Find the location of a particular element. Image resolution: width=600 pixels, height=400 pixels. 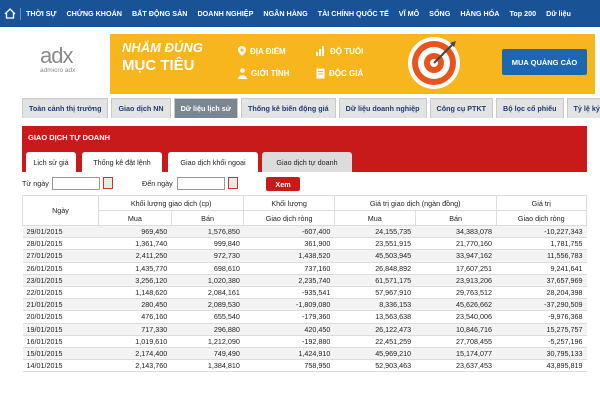

cell-value-net: 15,275,757 is located at coordinates (541, 329).